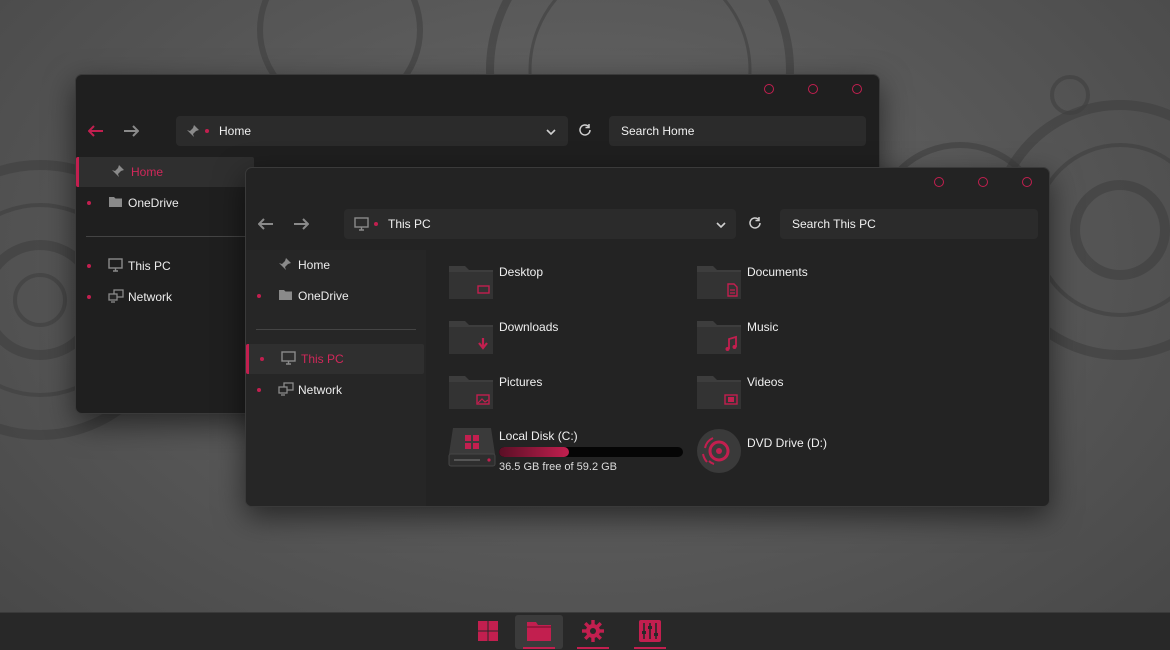 The image size is (1170, 650). I want to click on folder-downloads: Downloads, so click(548, 340).